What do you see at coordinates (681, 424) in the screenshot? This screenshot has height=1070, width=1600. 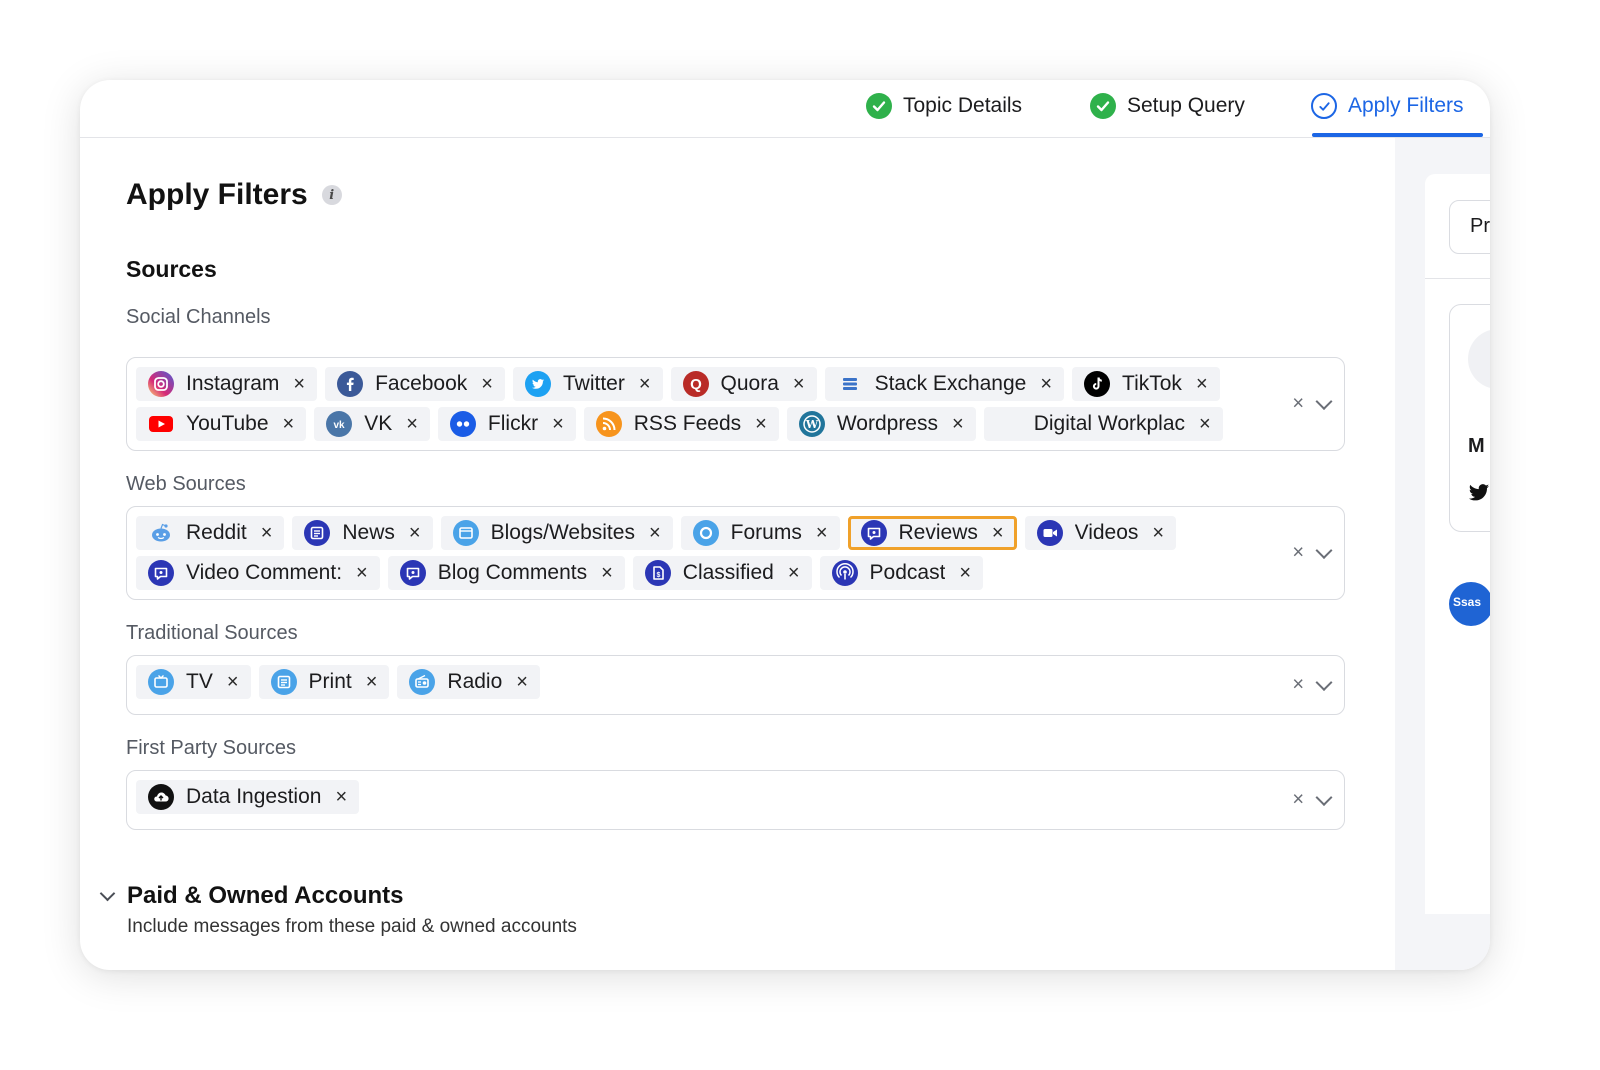 I see `source-chip-rss-feeds: RSS Feeds ×` at bounding box center [681, 424].